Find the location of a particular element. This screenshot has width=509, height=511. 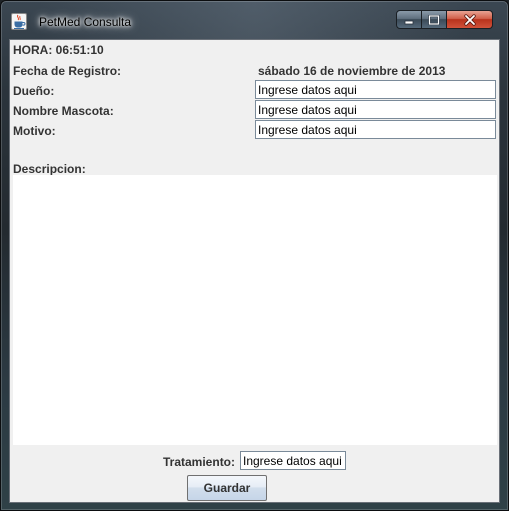

pet-name-label: Nombre Mascota: is located at coordinates (63, 111).